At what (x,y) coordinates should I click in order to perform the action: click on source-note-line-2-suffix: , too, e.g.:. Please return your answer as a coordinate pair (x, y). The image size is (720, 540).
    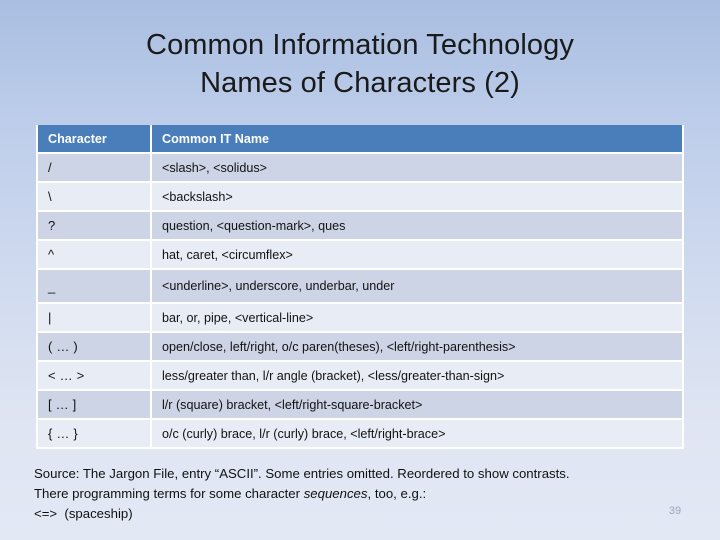
    Looking at the image, I should click on (397, 493).